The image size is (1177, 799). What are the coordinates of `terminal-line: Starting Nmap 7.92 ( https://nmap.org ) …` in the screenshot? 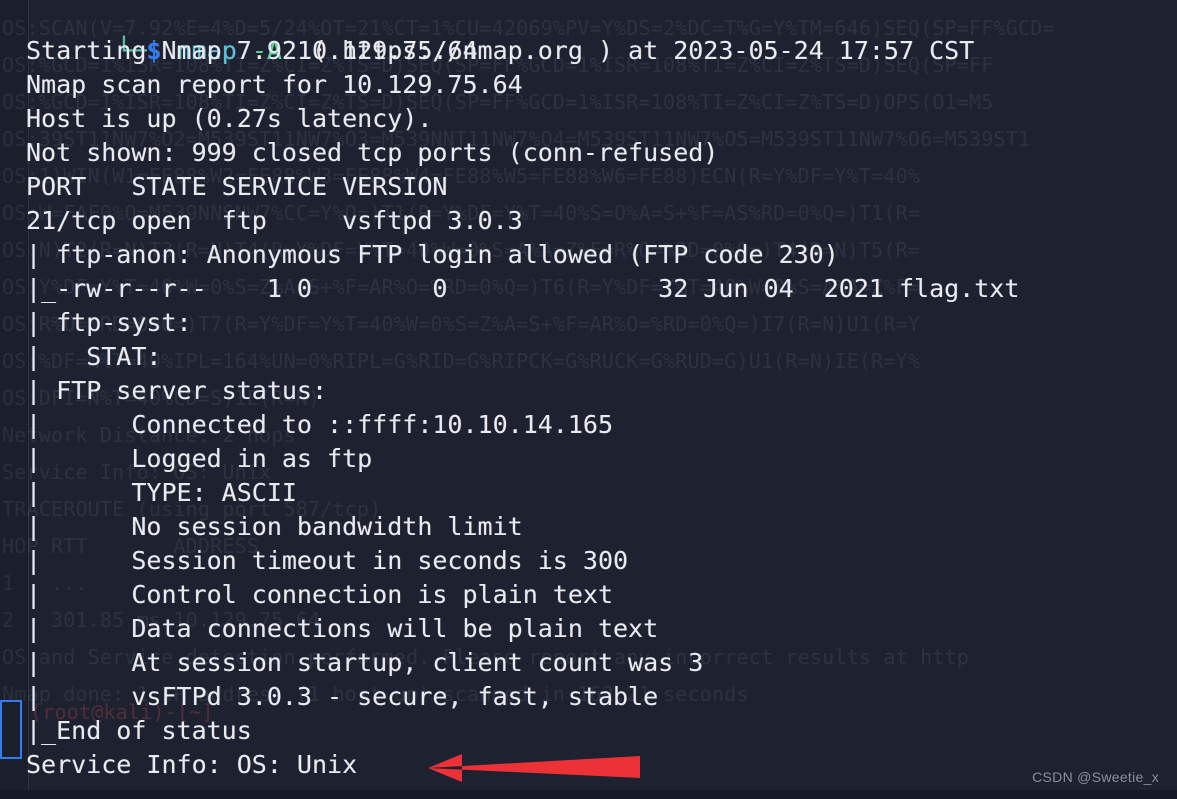 It's located at (500, 50).